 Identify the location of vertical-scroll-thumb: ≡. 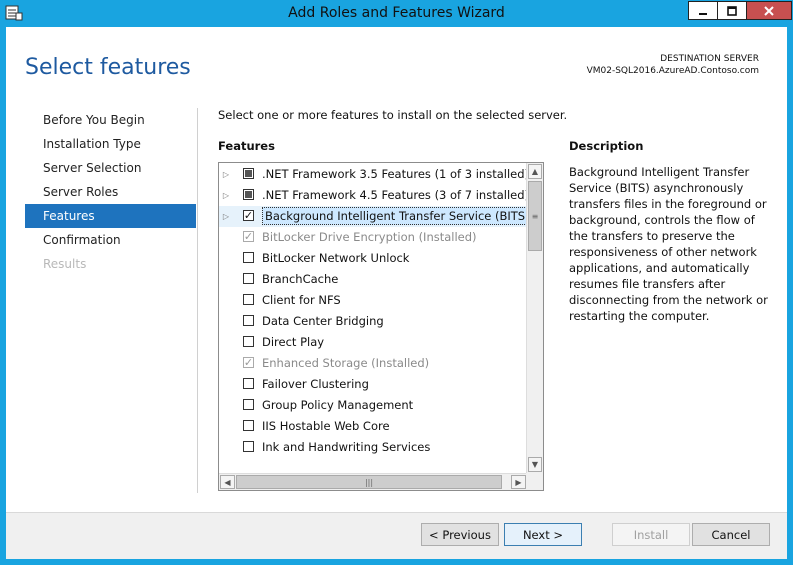
(535, 216).